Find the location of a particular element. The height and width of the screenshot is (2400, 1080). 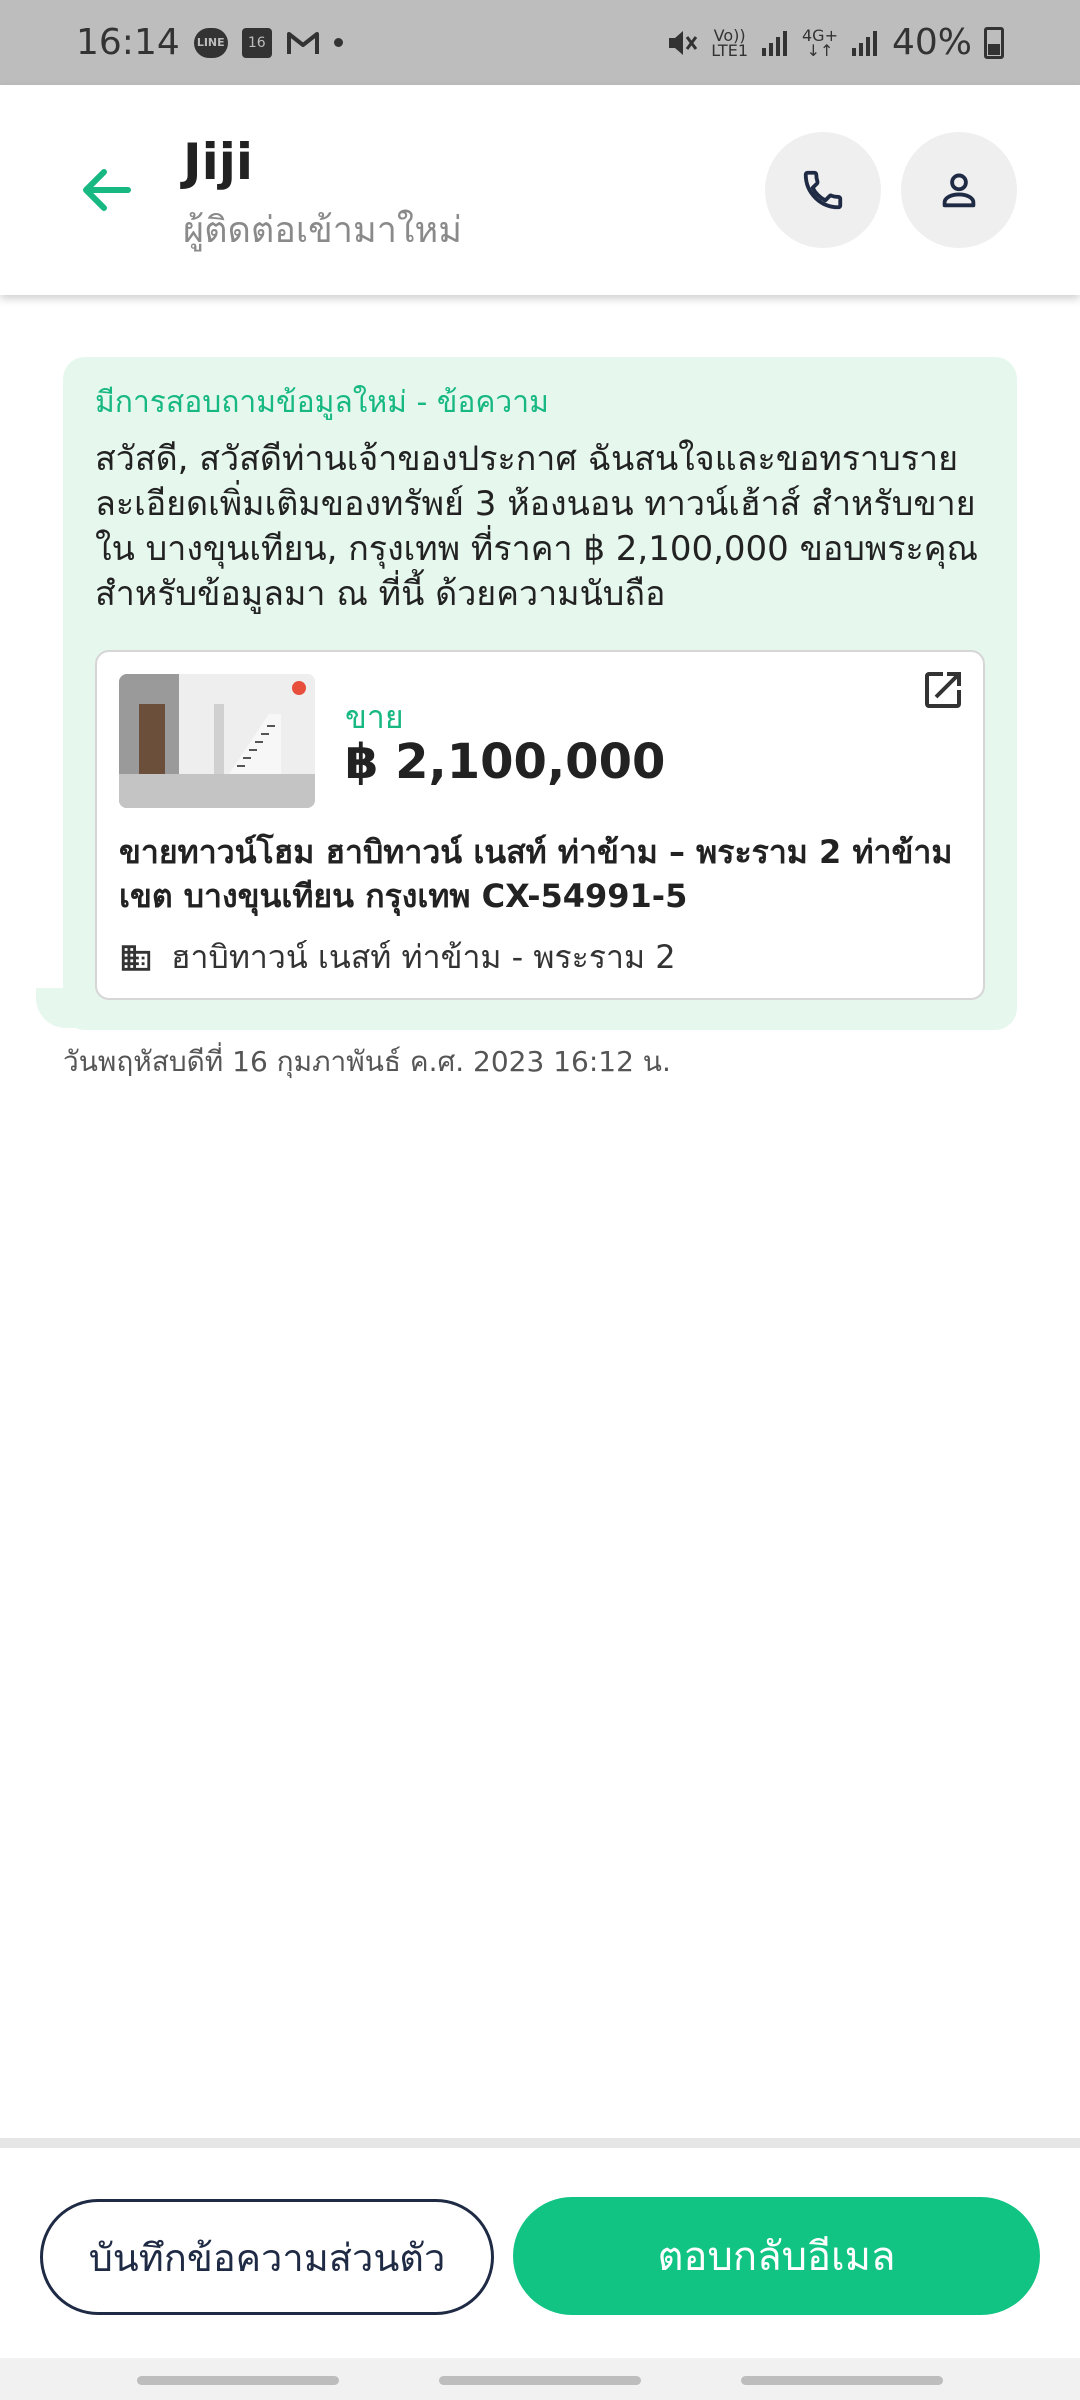

battery-percent: 40% is located at coordinates (931, 42).